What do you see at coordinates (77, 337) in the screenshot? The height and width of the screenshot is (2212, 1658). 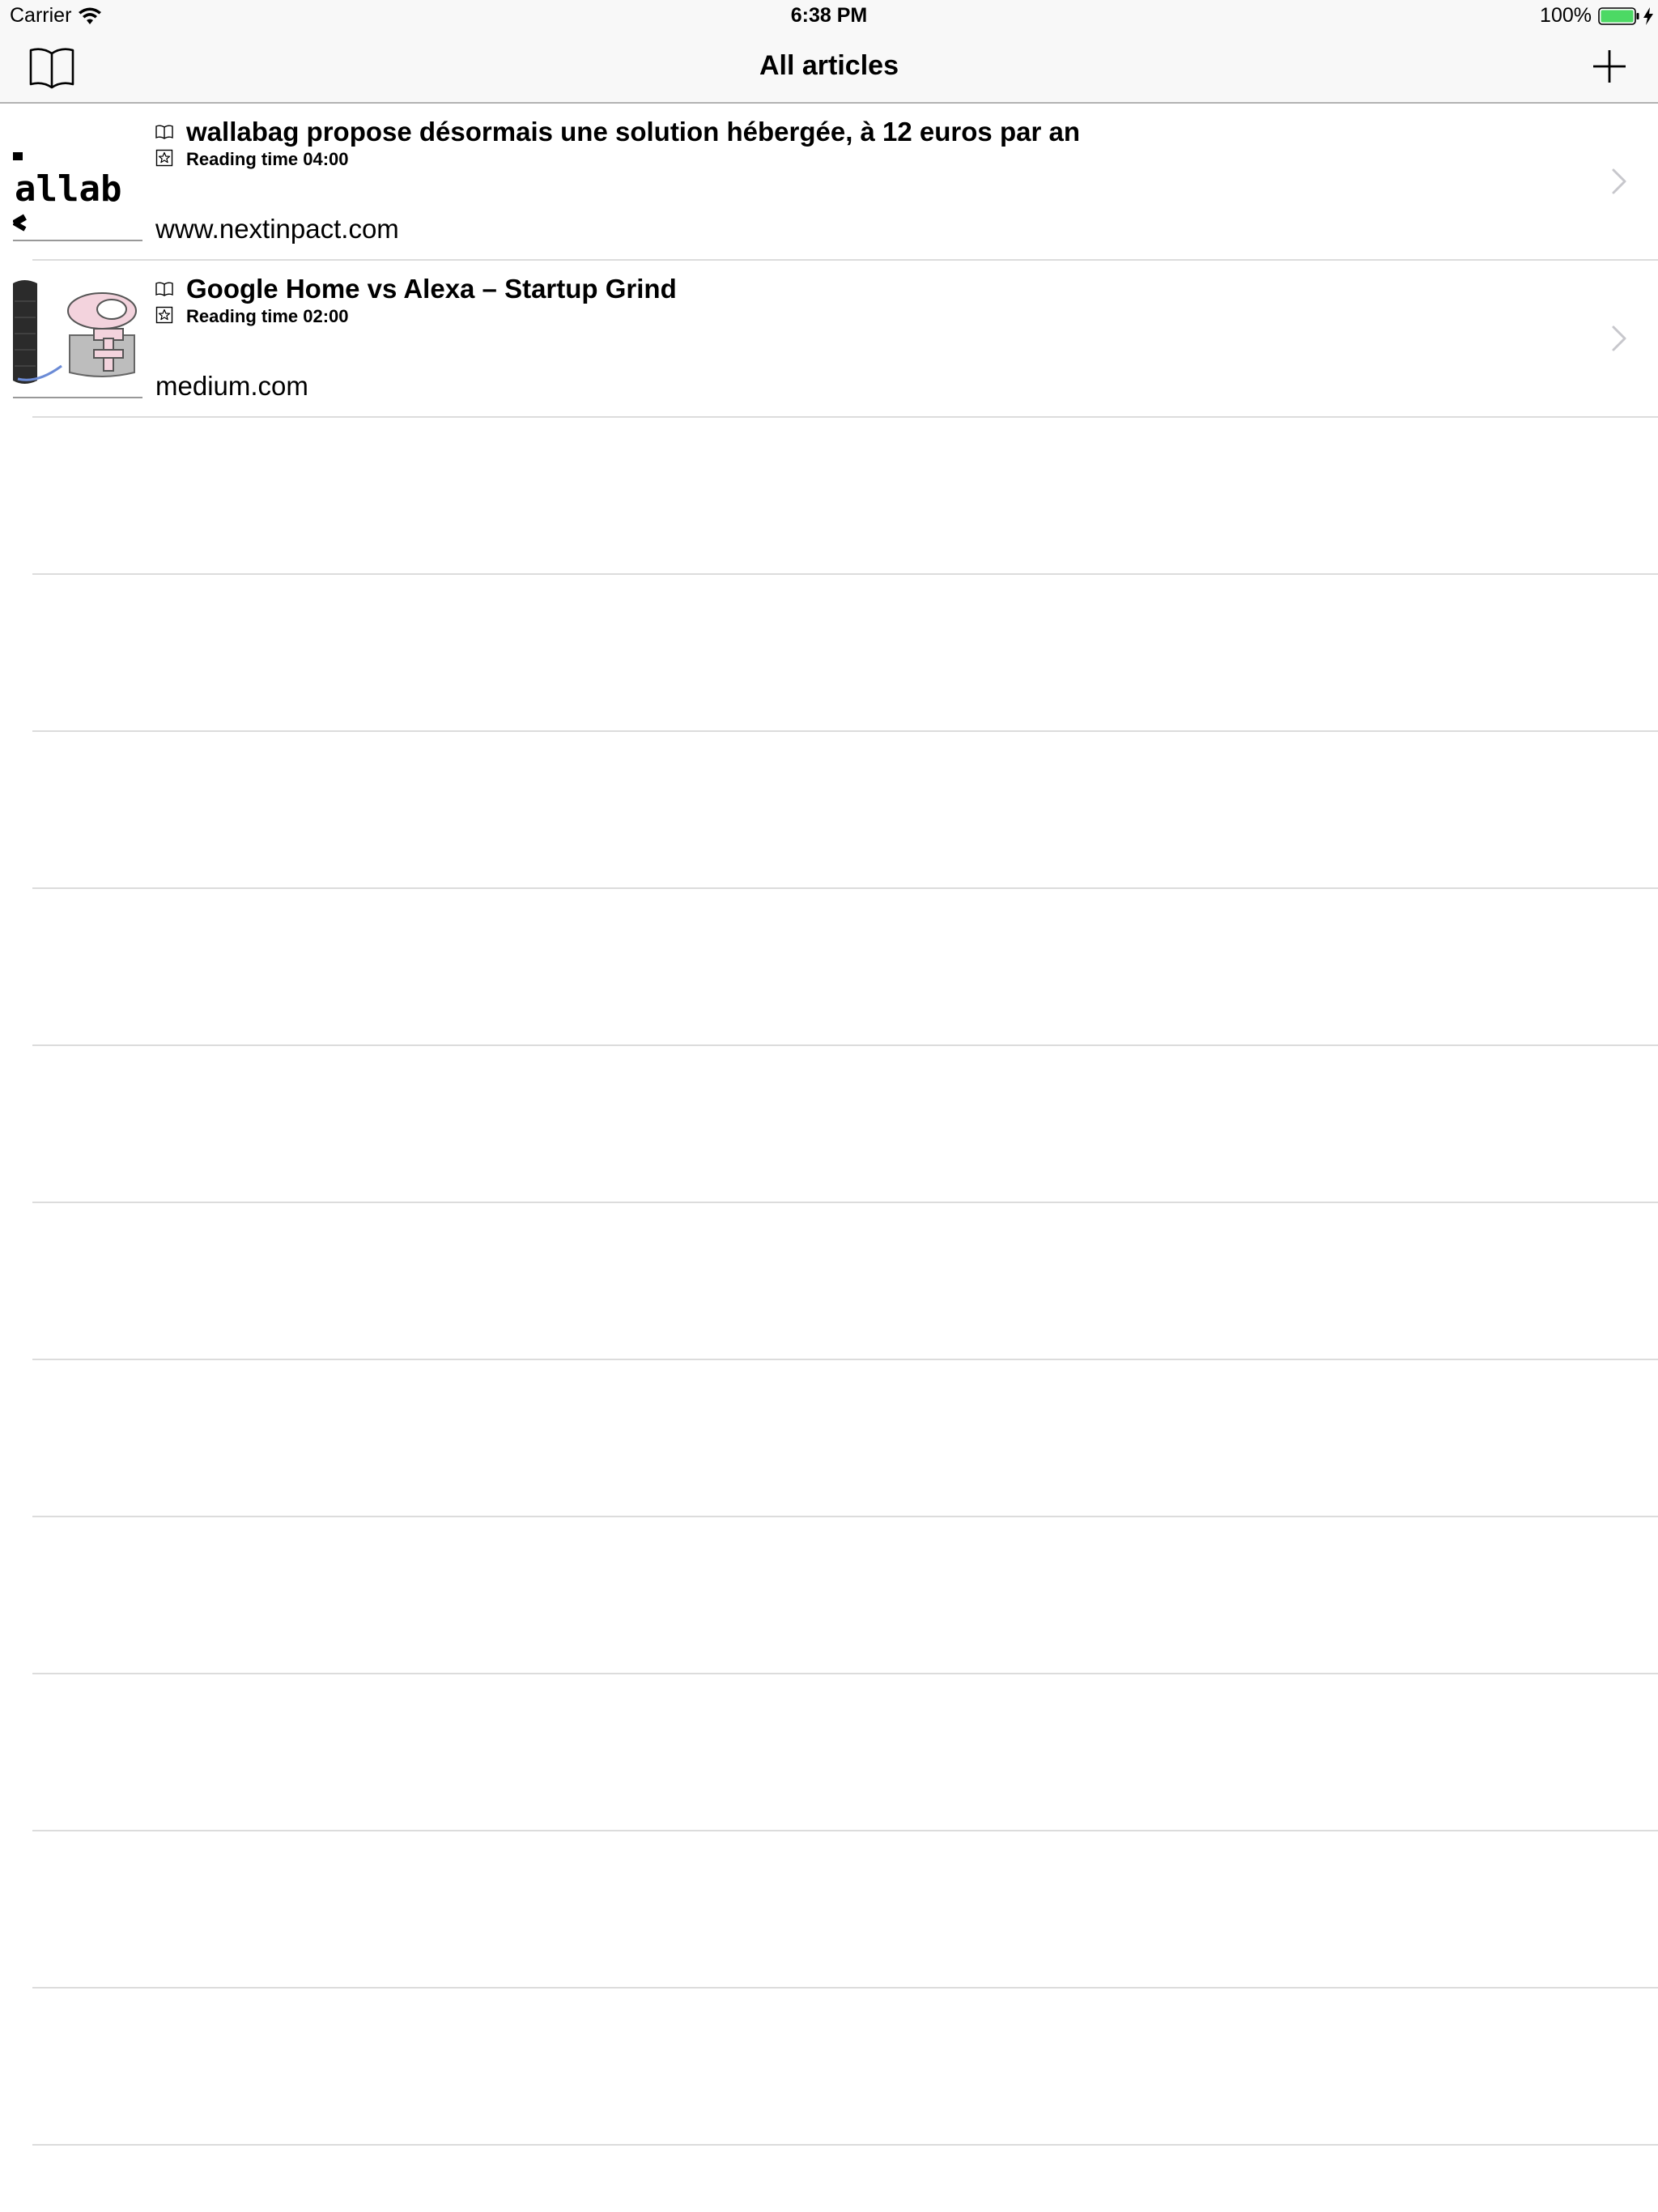 I see `article-thumbnail` at bounding box center [77, 337].